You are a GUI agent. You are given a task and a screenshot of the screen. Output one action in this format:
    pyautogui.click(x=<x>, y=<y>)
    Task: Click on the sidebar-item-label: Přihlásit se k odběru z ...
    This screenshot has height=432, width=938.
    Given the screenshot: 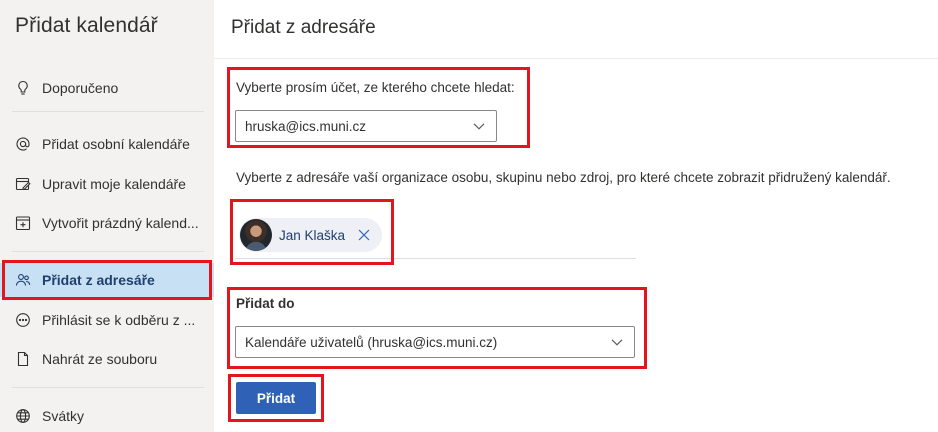 What is the action you would take?
    pyautogui.click(x=119, y=320)
    